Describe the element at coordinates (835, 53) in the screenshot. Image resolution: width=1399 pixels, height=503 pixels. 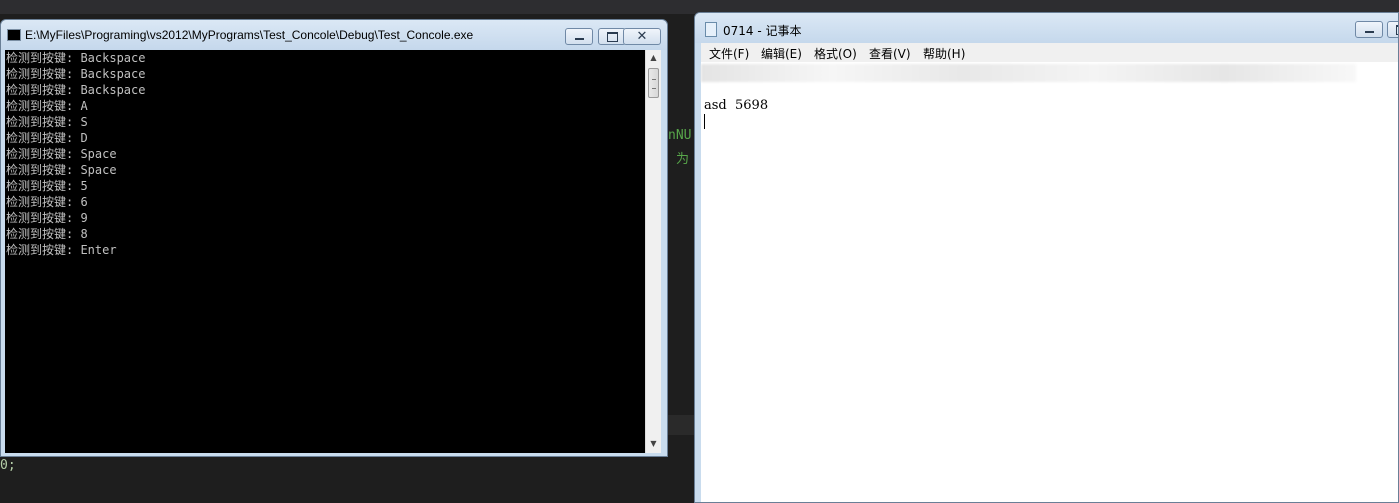
I see `menu-format: 格式(O)` at that location.